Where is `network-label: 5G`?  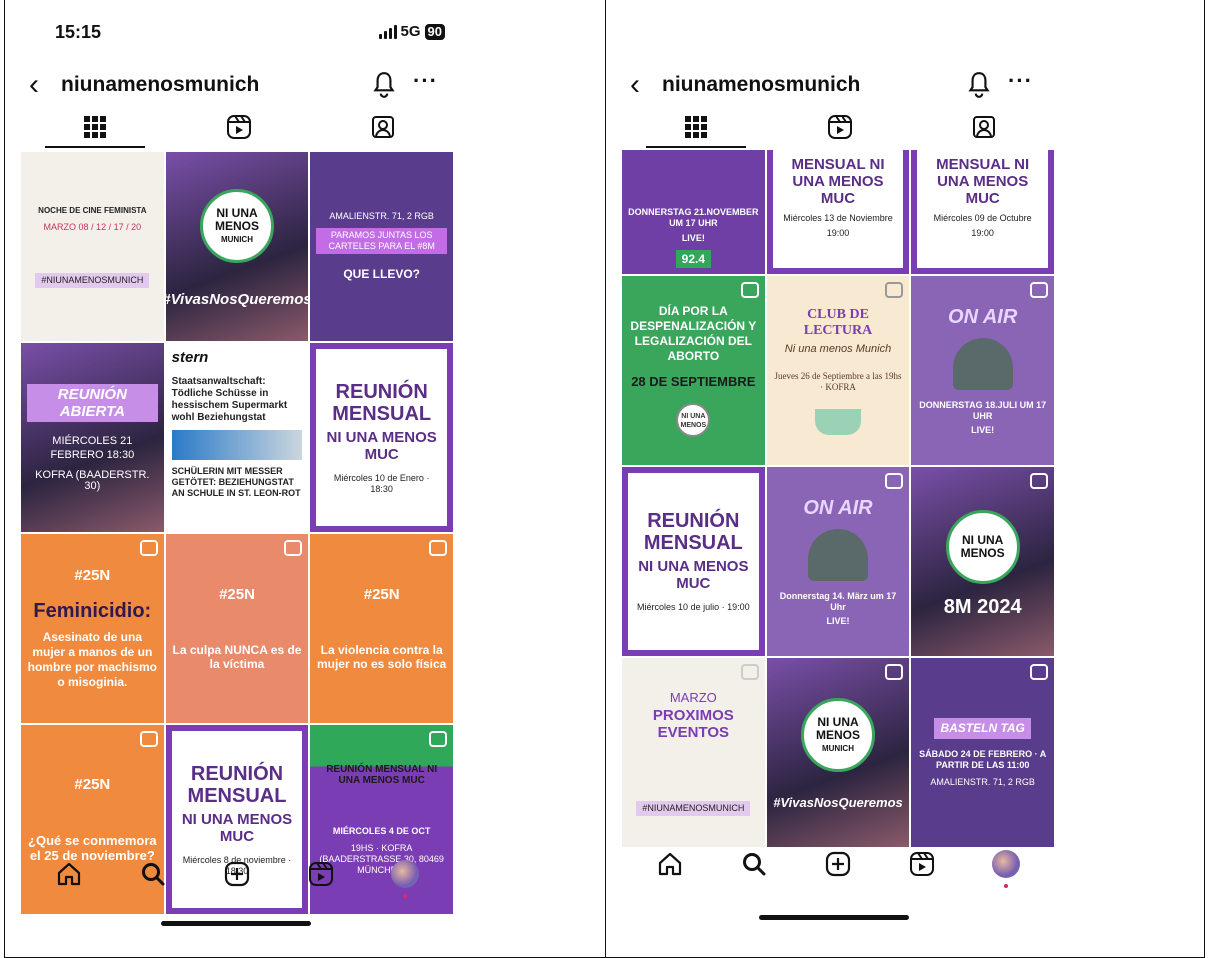 network-label: 5G is located at coordinates (410, 31).